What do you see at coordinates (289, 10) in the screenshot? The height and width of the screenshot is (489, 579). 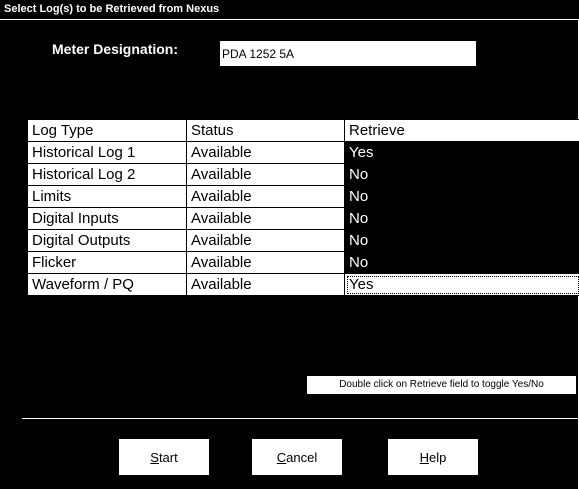 I see `title-bar: Select Log(s) to be Retrieved from Nexus` at bounding box center [289, 10].